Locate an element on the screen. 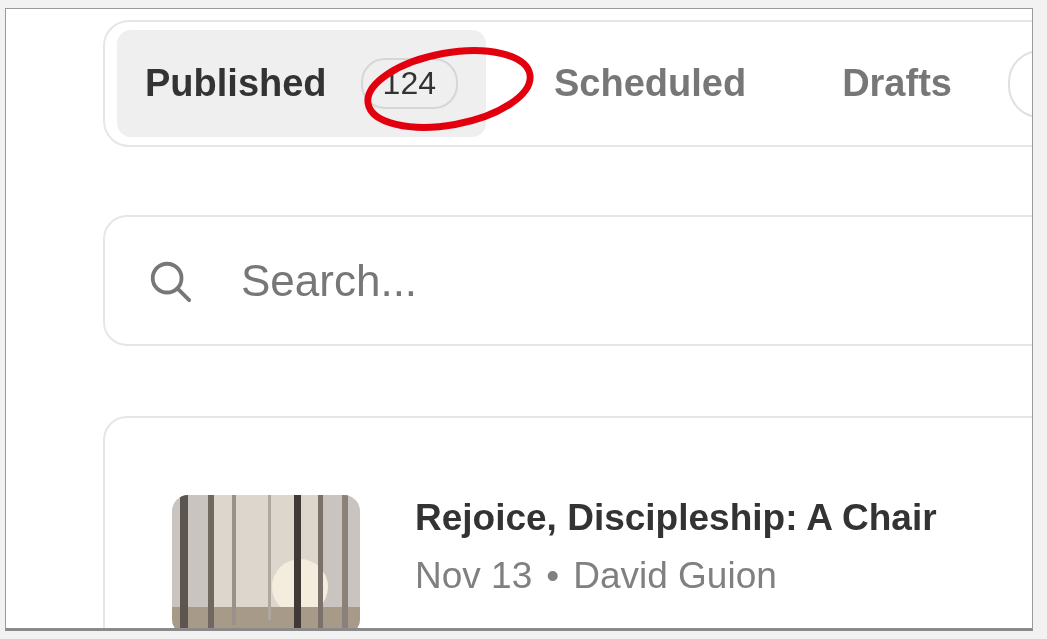 The image size is (1047, 639). tab-label: Published is located at coordinates (236, 83).